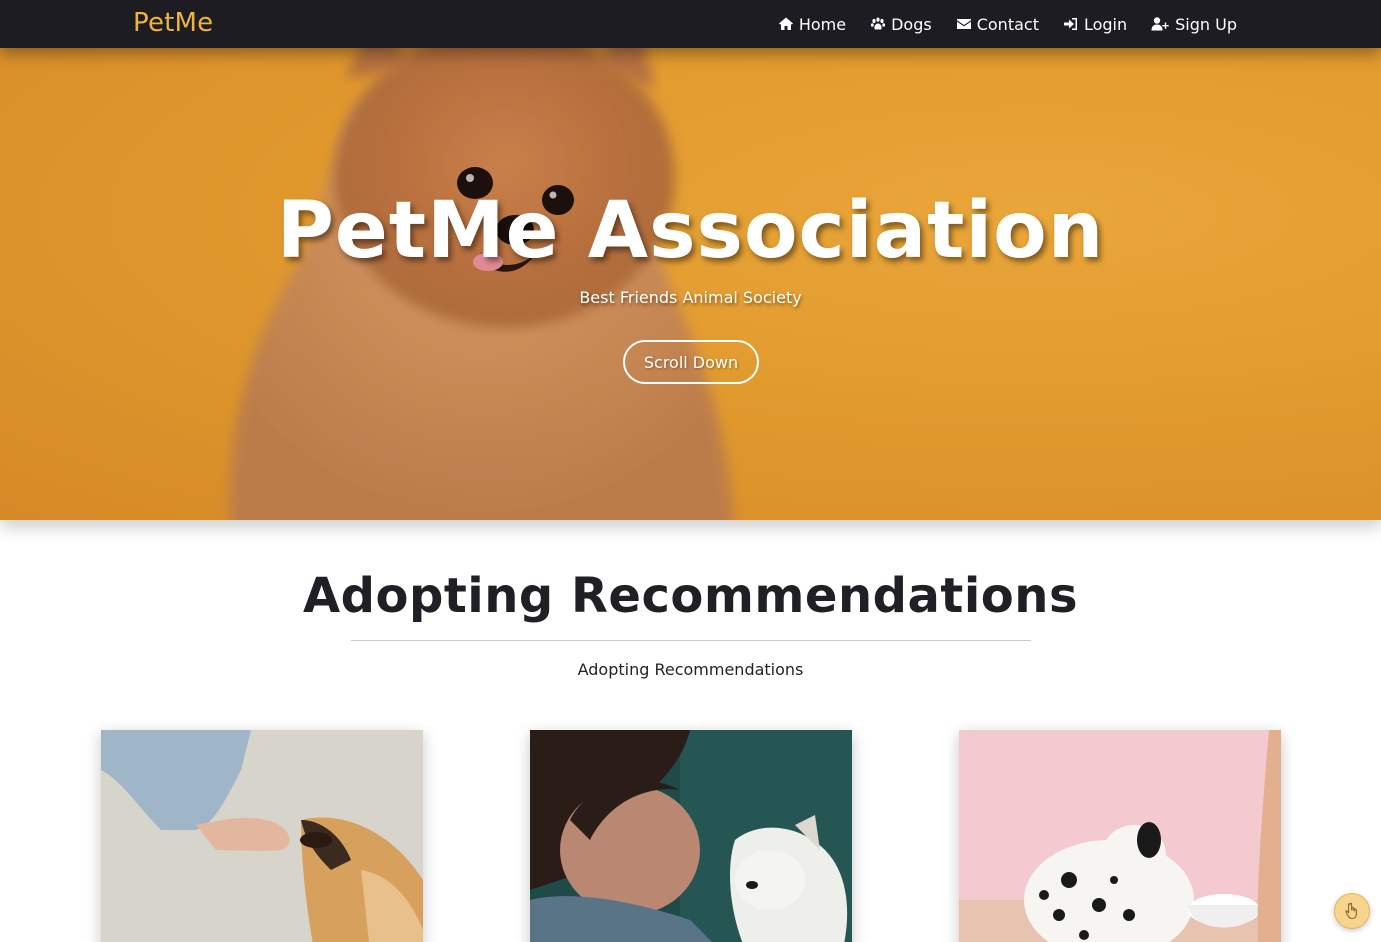 This screenshot has width=1381, height=942. I want to click on nav-contact-label: Contact, so click(1007, 24).